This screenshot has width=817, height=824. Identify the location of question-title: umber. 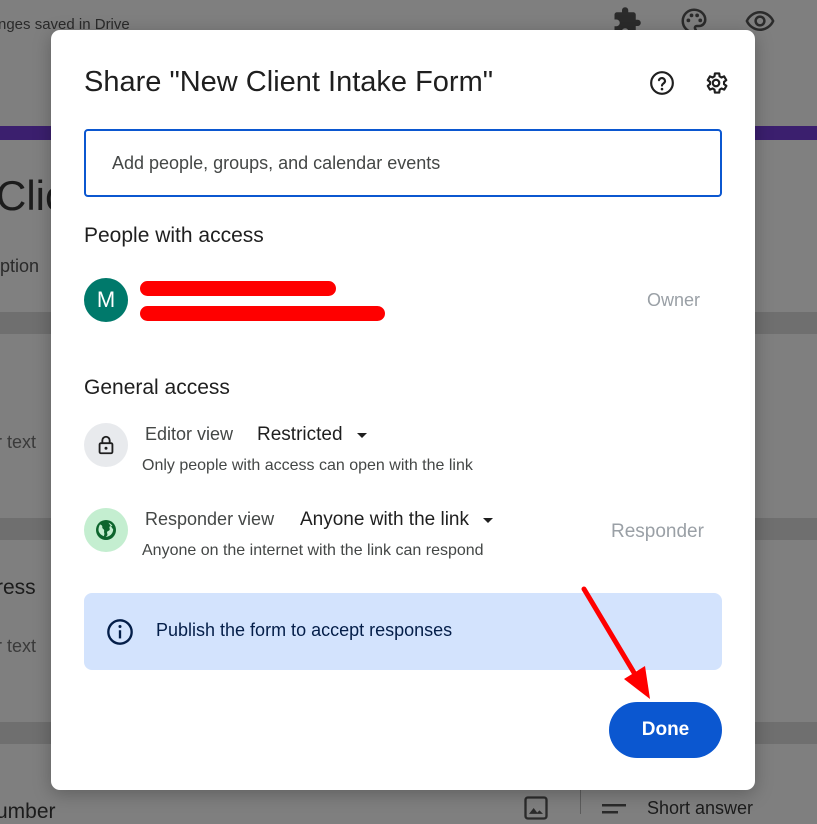
(28, 811).